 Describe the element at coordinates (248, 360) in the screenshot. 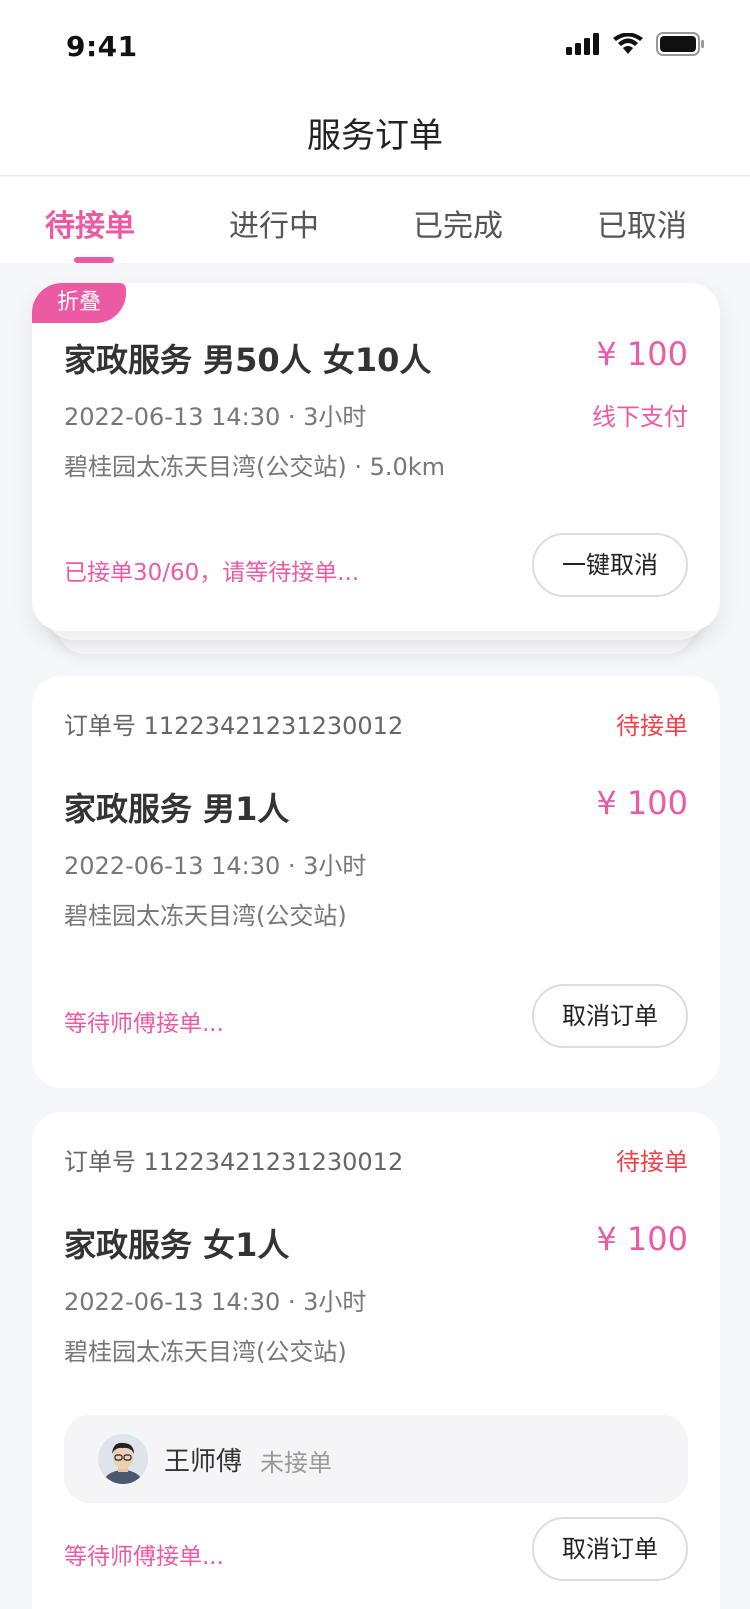

I see `service-title: 家政服务 男50人 女10人` at that location.